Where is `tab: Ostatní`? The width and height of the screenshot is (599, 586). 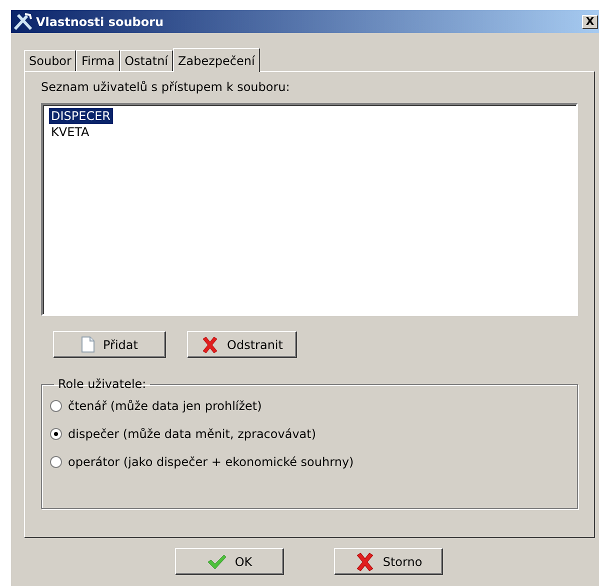
tab: Ostatní is located at coordinates (147, 60).